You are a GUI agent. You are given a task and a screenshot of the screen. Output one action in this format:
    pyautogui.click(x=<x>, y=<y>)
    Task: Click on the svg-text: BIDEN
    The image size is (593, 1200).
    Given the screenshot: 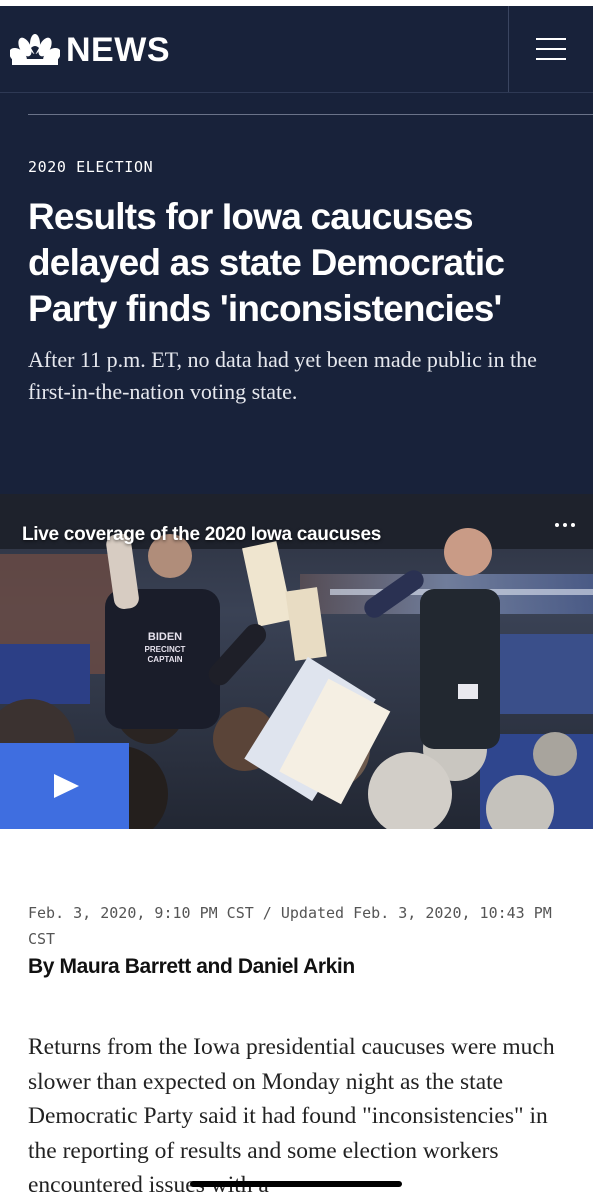 What is the action you would take?
    pyautogui.click(x=165, y=637)
    